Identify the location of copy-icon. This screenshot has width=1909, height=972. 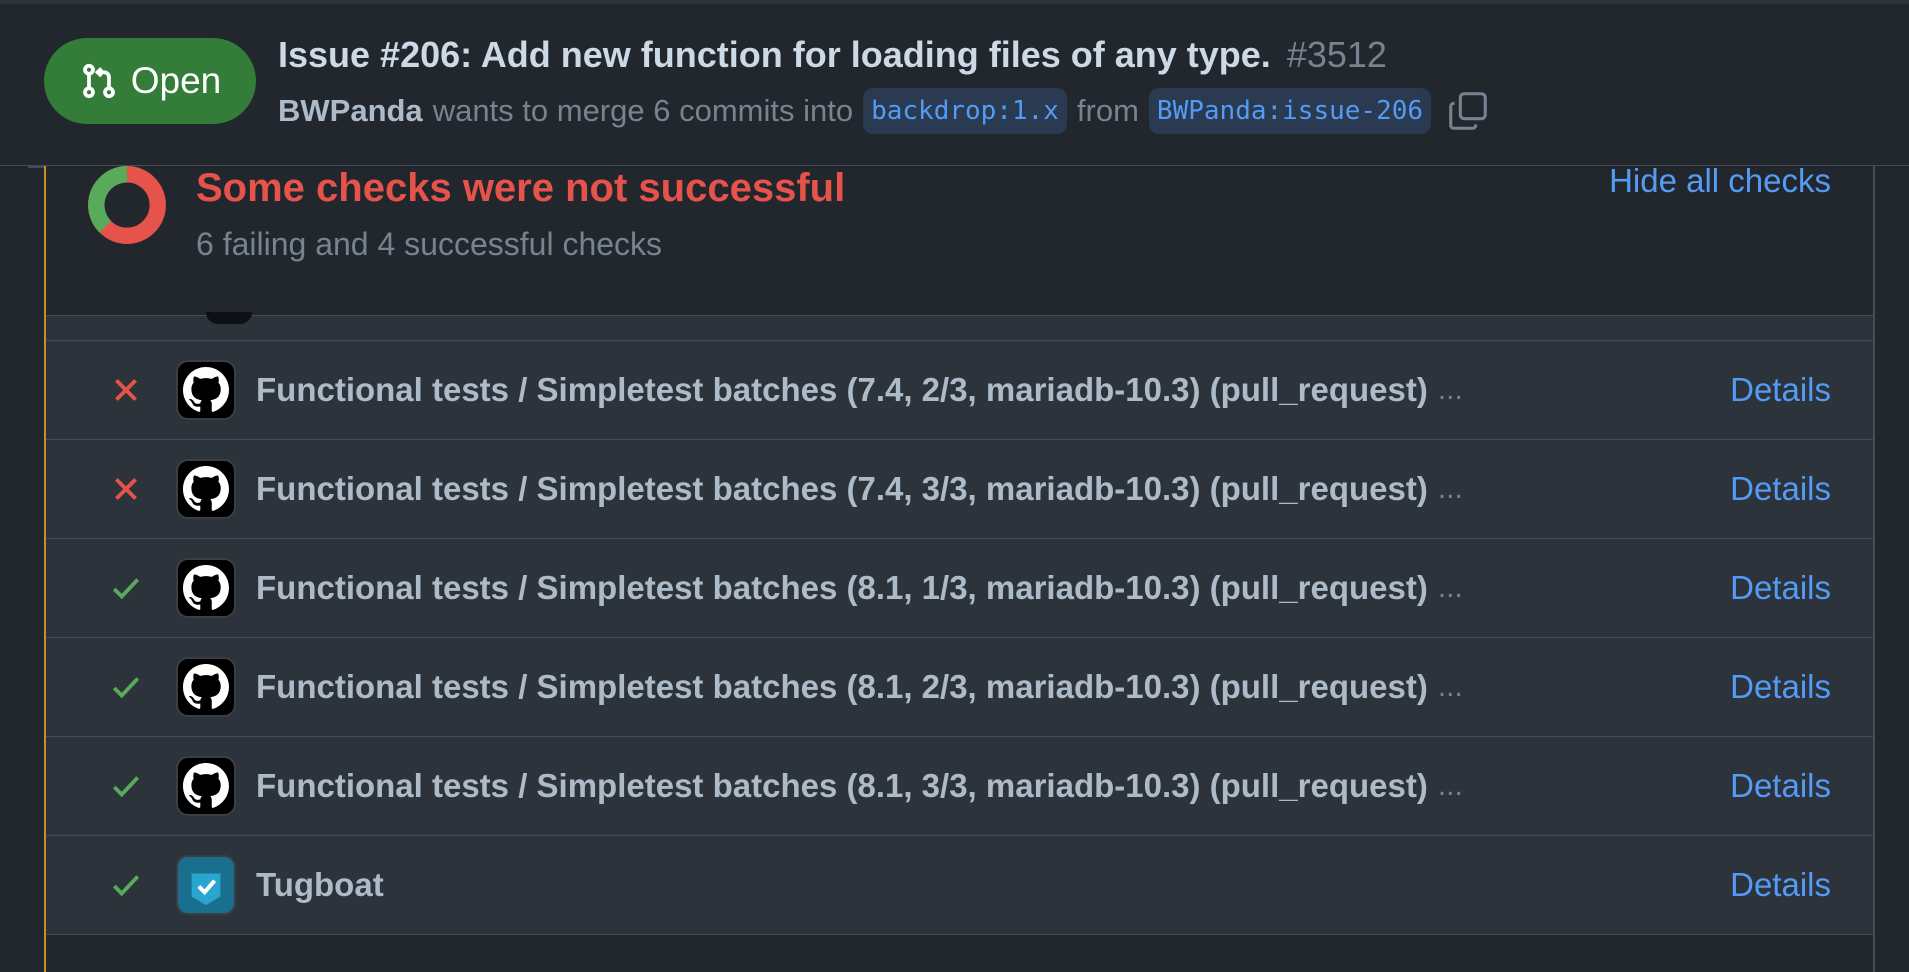
(1468, 111).